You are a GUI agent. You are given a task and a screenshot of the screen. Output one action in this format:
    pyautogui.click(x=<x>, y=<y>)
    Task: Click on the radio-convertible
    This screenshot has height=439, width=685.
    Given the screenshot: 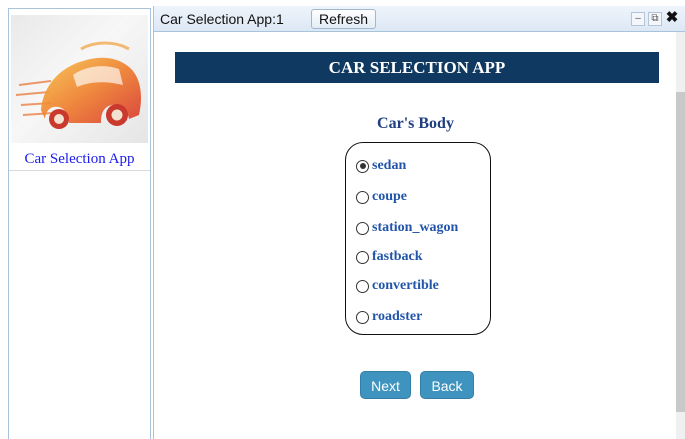 What is the action you would take?
    pyautogui.click(x=362, y=286)
    